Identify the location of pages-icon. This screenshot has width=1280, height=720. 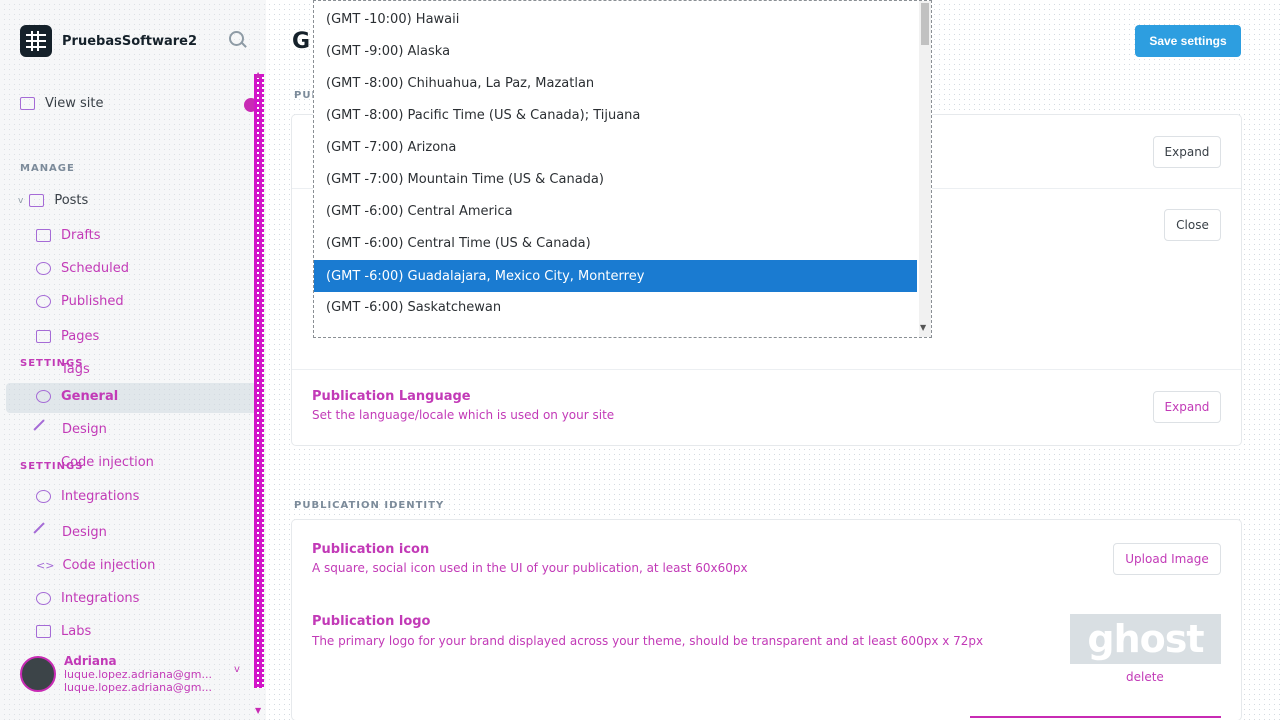
(43, 336).